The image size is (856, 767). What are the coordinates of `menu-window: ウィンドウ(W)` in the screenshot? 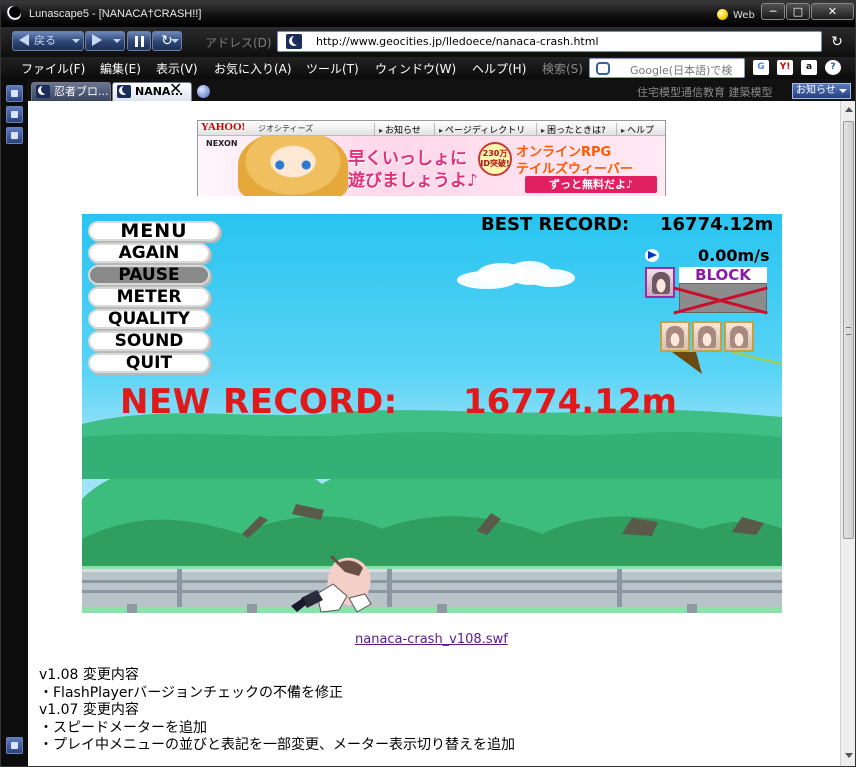 It's located at (415, 68).